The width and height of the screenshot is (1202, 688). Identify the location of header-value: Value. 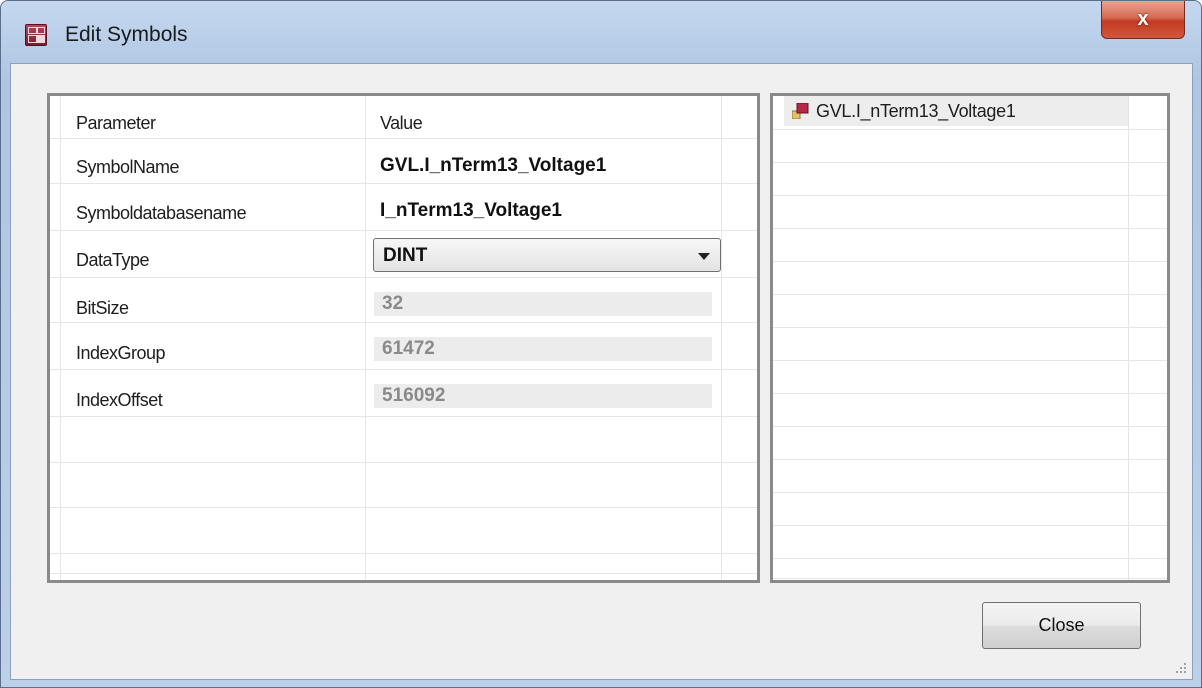
(401, 123).